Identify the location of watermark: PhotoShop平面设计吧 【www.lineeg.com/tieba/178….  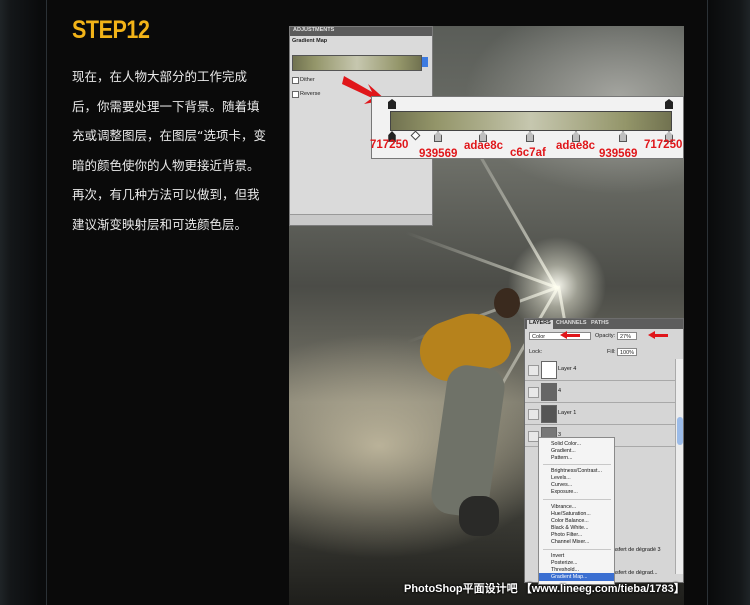
(544, 589).